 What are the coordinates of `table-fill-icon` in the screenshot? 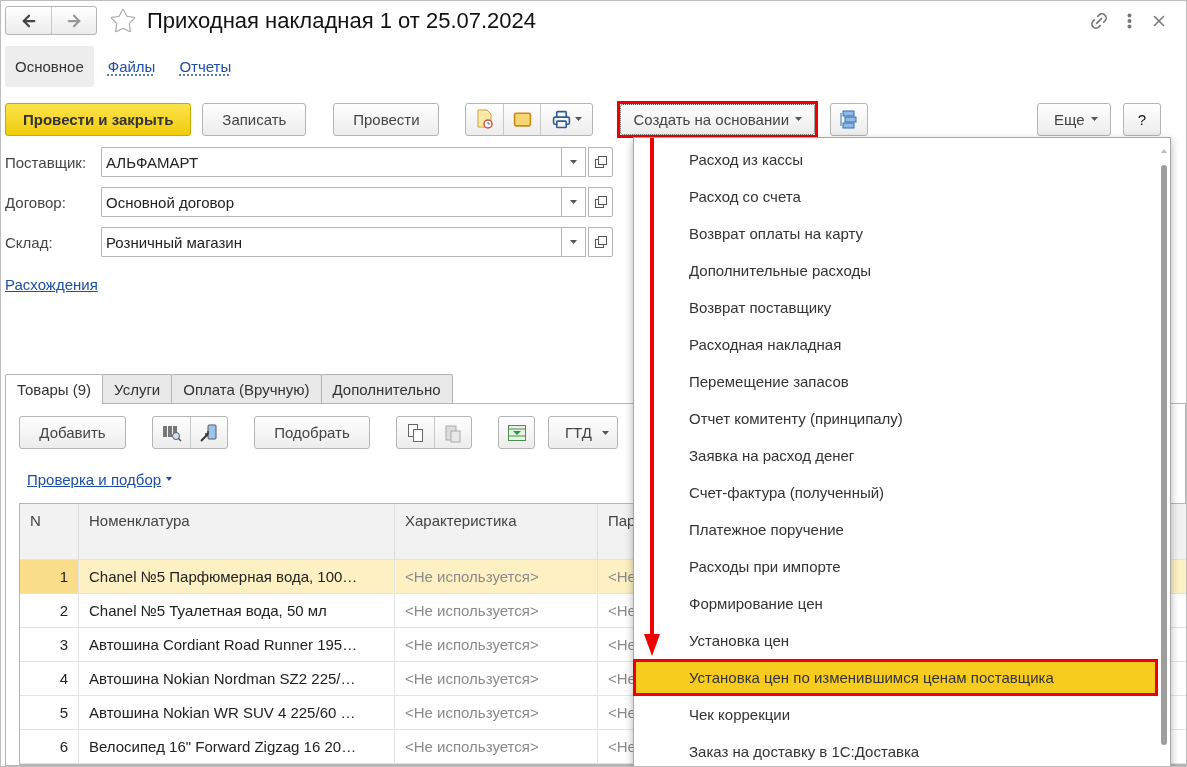 It's located at (516, 432).